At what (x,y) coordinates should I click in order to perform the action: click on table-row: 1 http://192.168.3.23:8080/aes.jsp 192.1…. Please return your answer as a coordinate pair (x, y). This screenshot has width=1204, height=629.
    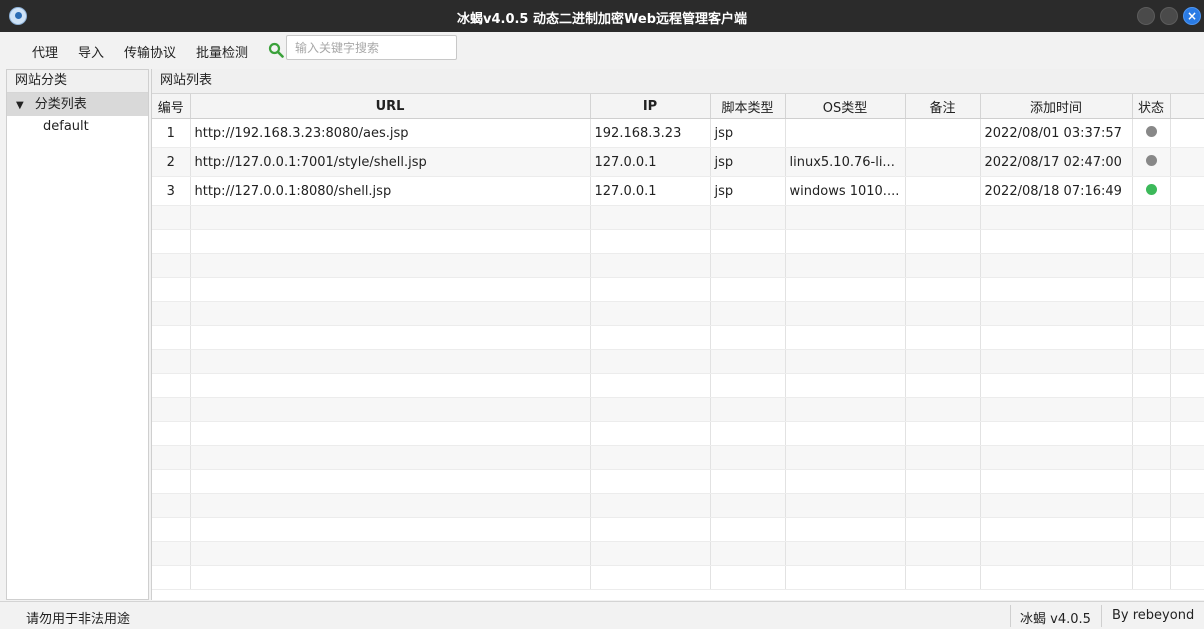
    Looking at the image, I should click on (678, 133).